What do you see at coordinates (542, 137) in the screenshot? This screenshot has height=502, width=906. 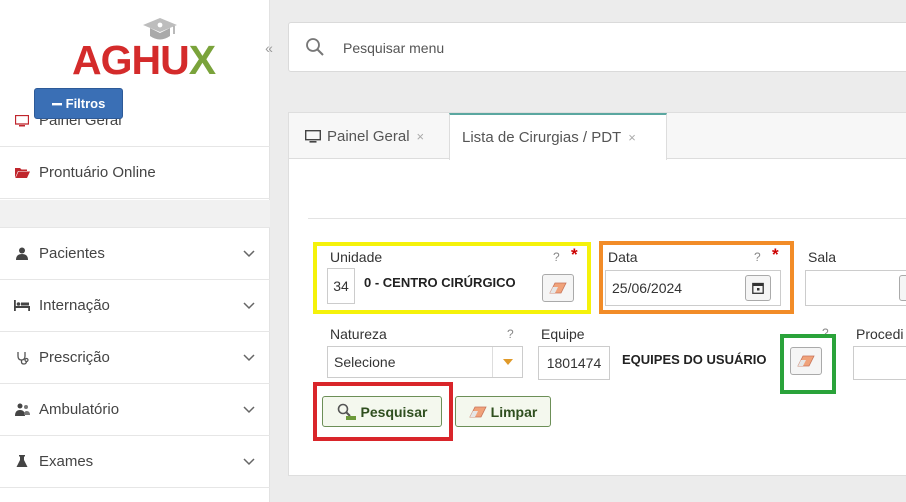 I see `tab-label: Lista de Cirurgias / PDT` at bounding box center [542, 137].